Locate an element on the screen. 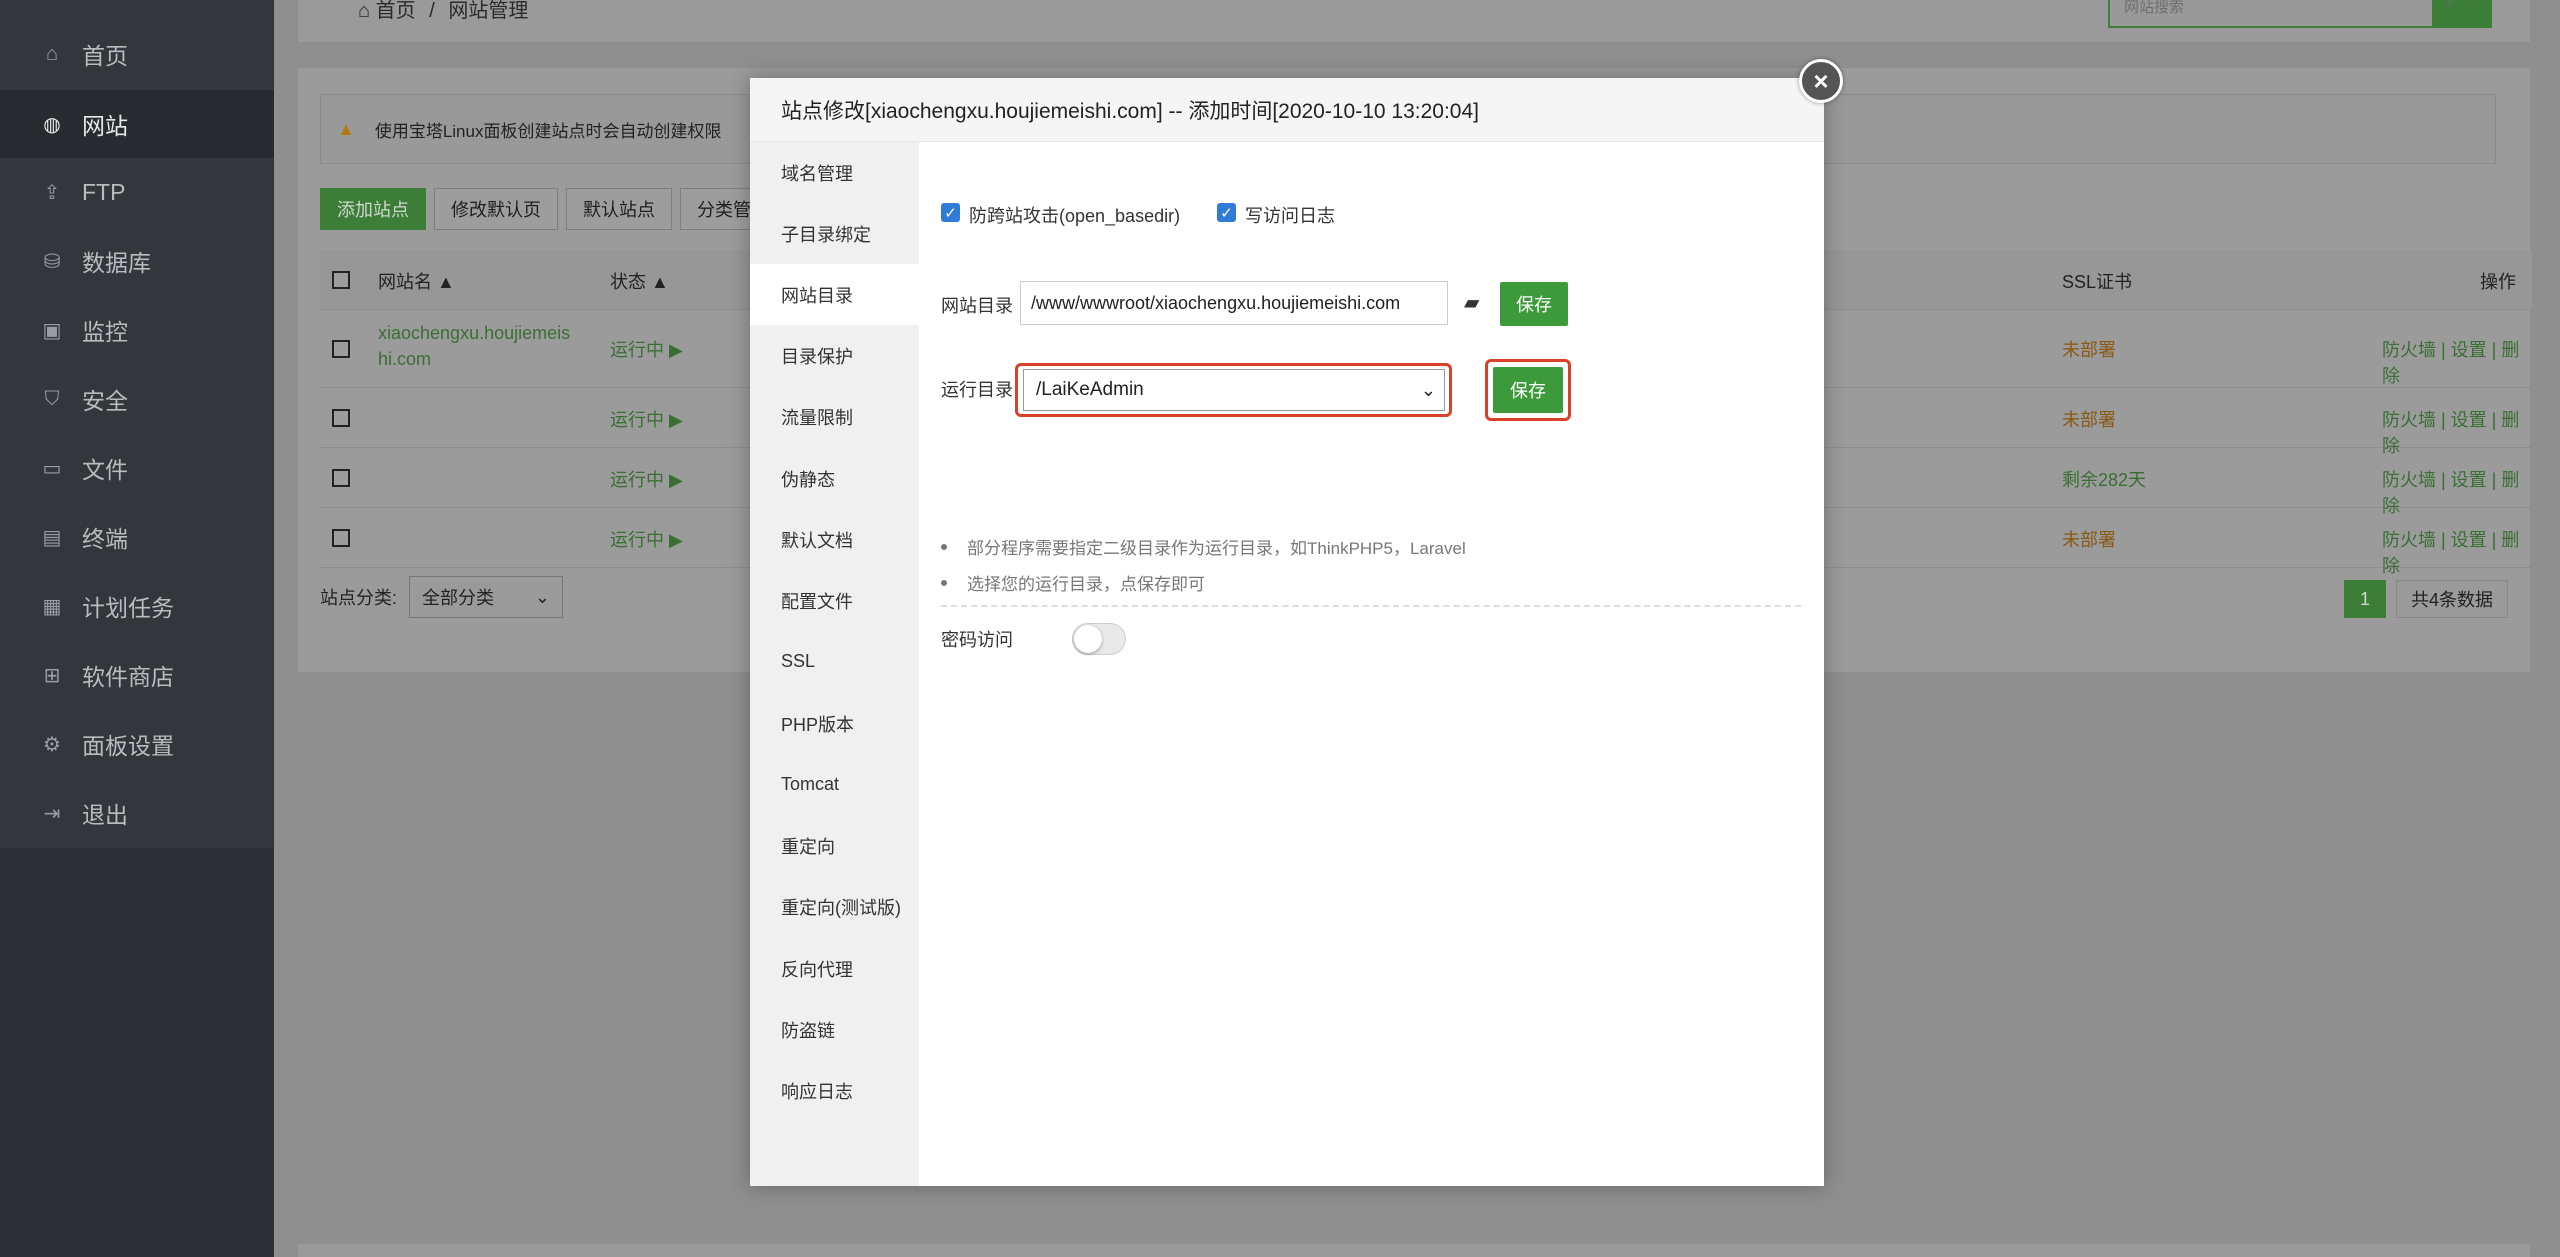 The image size is (2560, 1257). sidebar-item-website: ◍ 网站 is located at coordinates (137, 124).